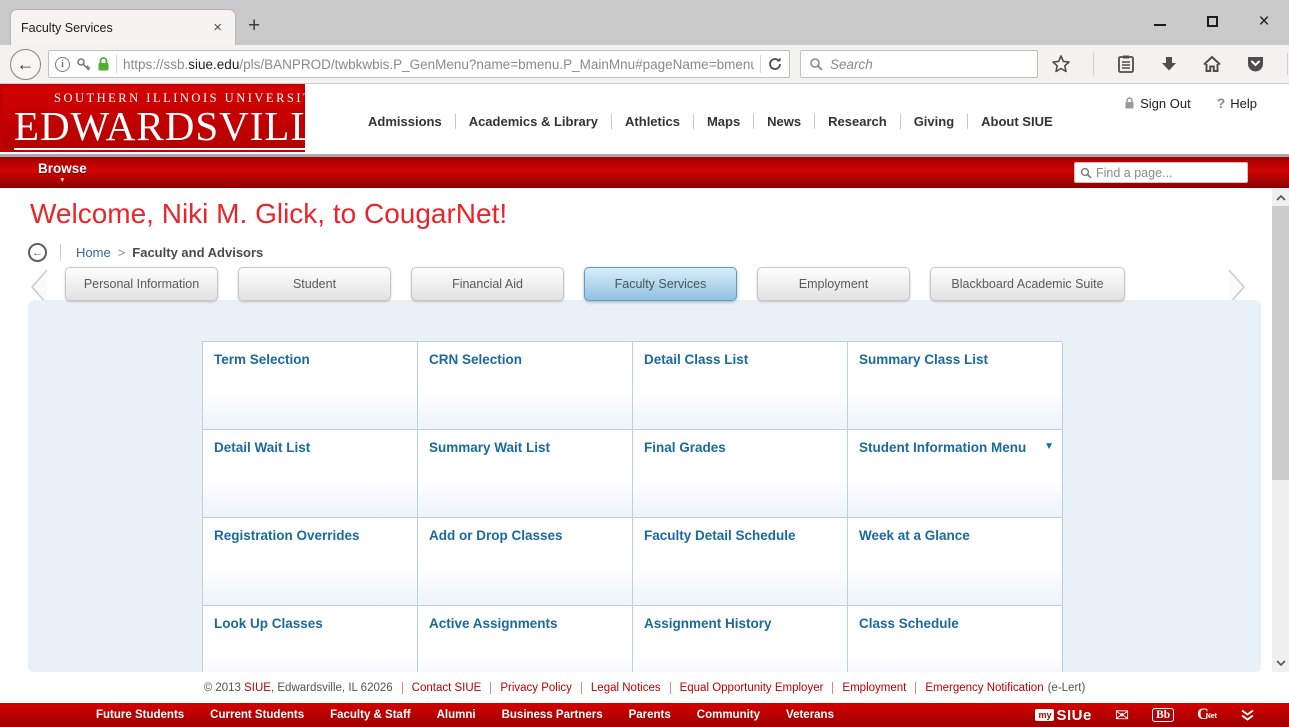 This screenshot has height=727, width=1289. What do you see at coordinates (724, 121) in the screenshot?
I see `nav-item-maps: Maps` at bounding box center [724, 121].